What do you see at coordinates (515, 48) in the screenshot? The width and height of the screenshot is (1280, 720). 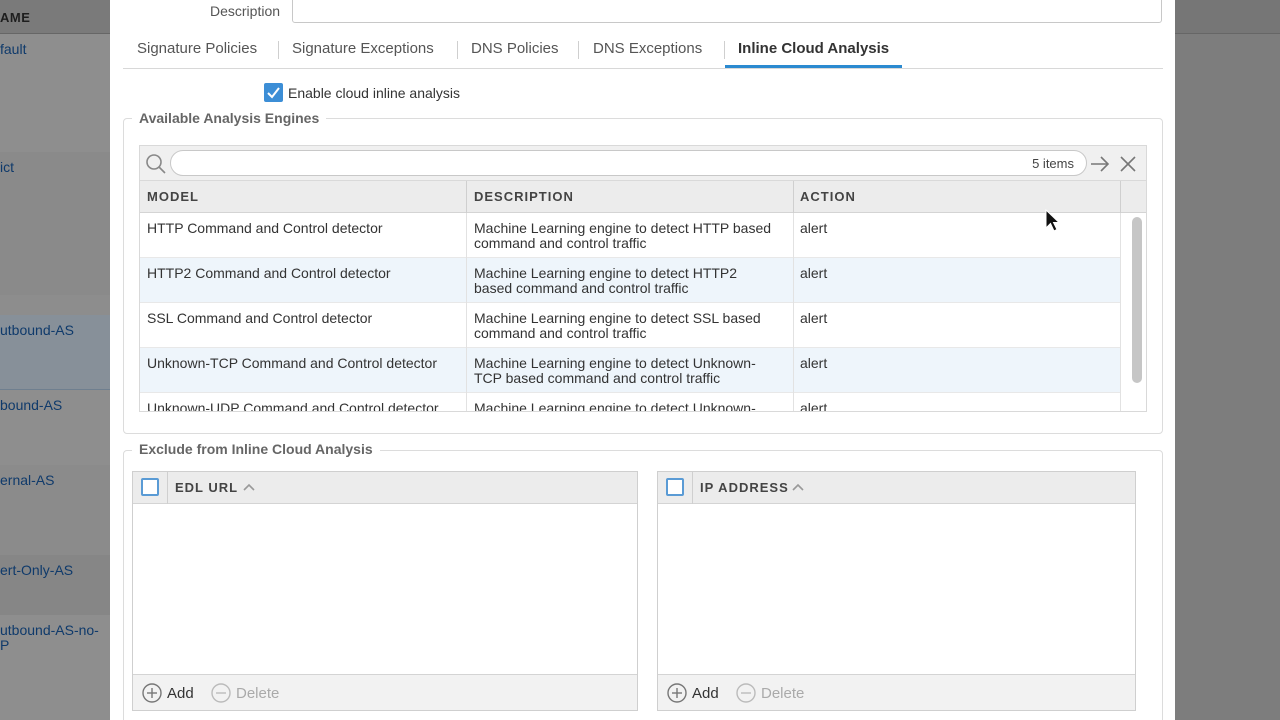 I see `tab-dns-policies: DNS Policies` at bounding box center [515, 48].